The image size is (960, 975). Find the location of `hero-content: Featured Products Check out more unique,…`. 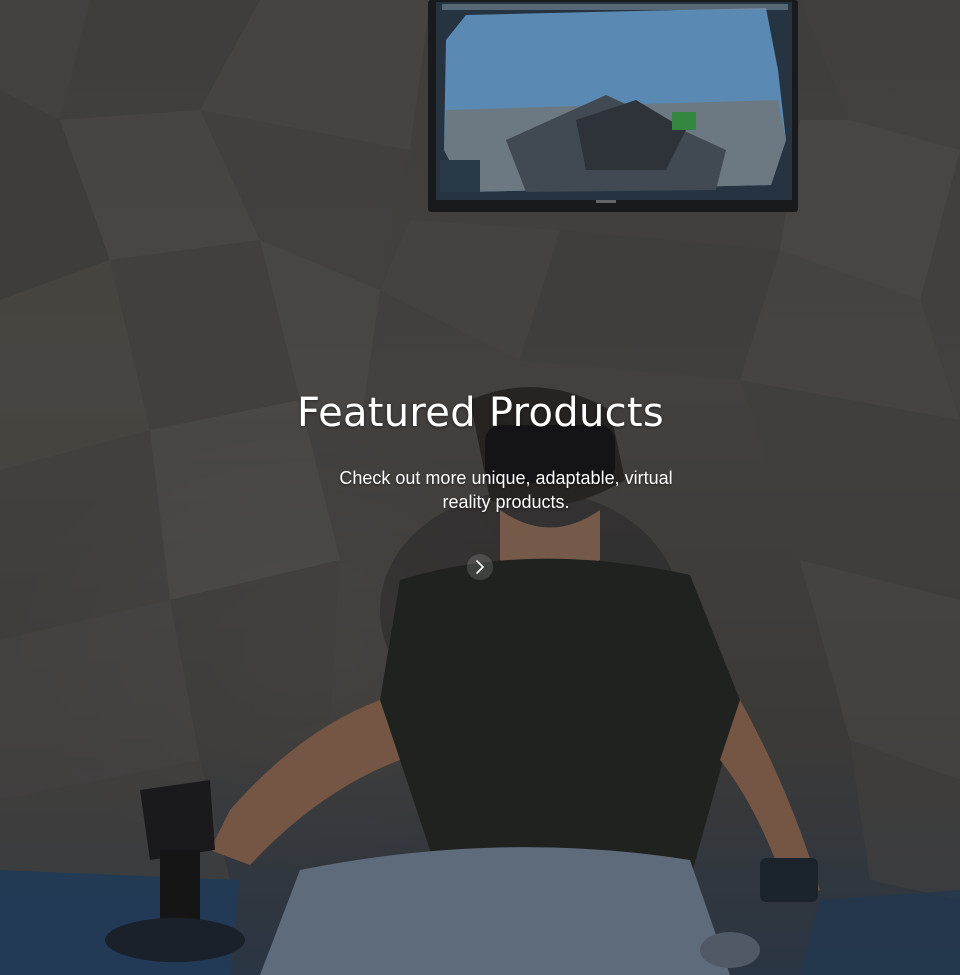

hero-content: Featured Products Check out more unique,… is located at coordinates (480, 450).